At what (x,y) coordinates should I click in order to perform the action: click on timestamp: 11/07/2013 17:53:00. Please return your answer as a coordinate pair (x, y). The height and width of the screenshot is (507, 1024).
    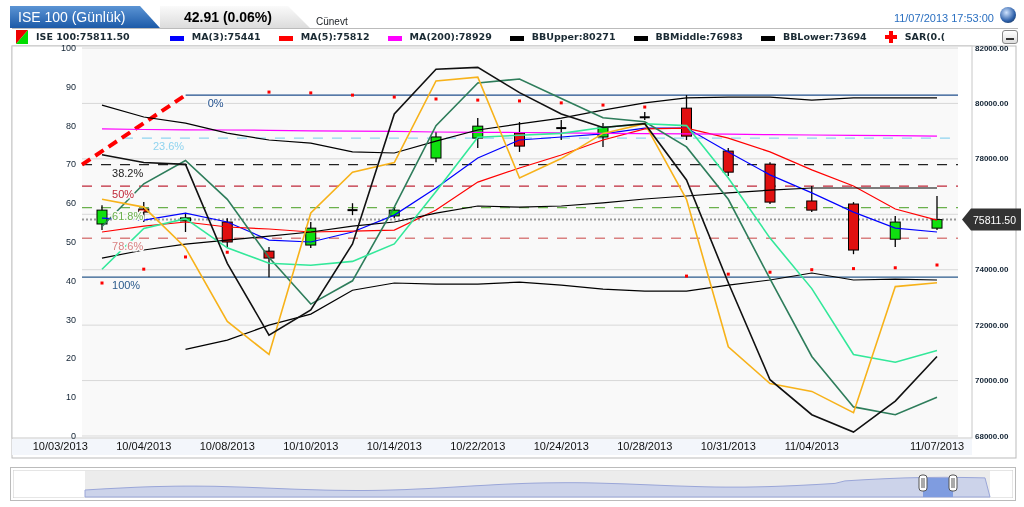
    Looking at the image, I should click on (943, 18).